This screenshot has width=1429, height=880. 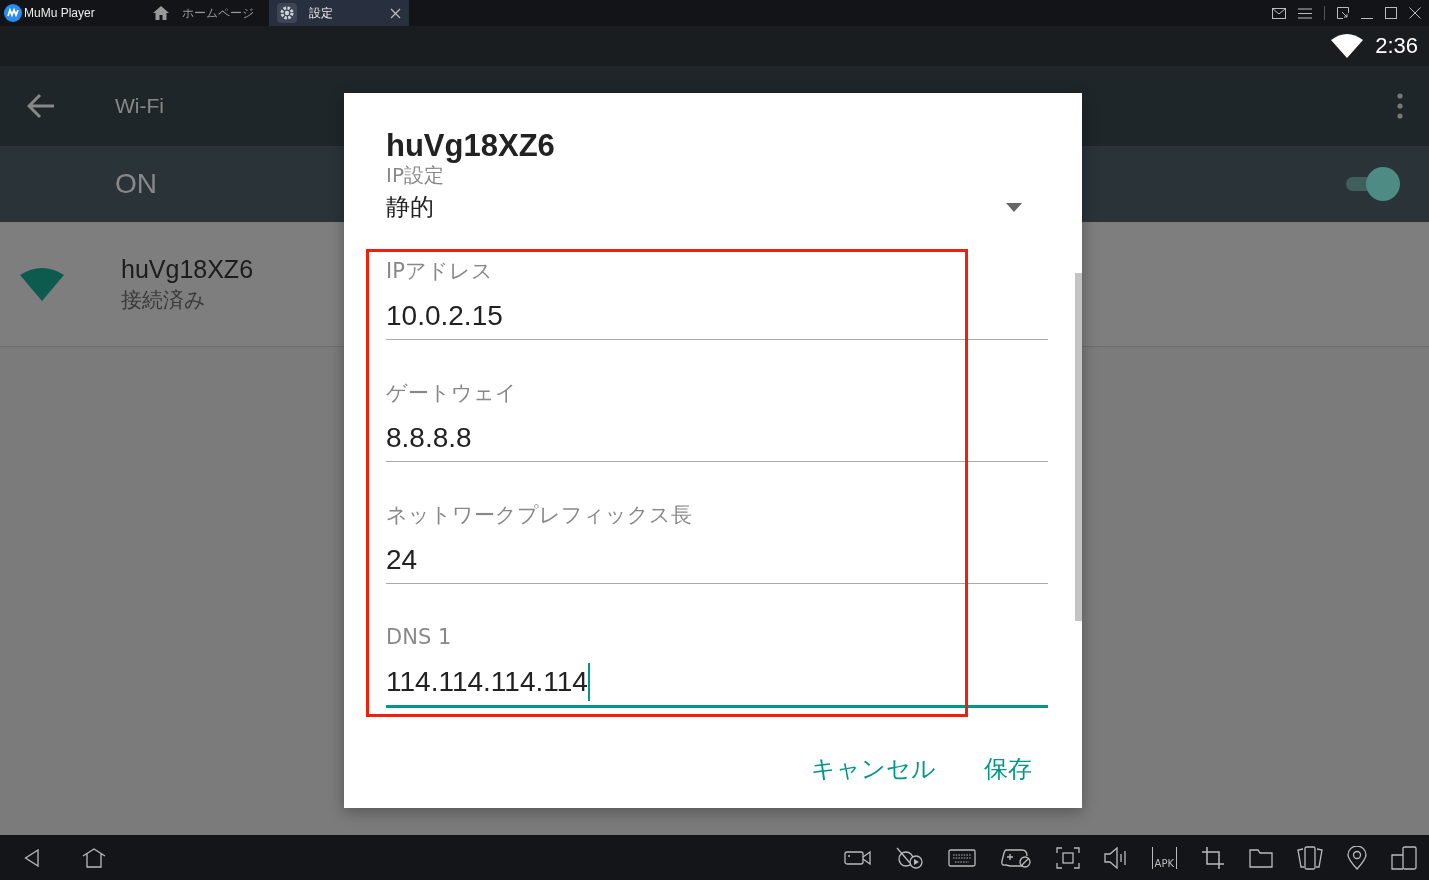 I want to click on logo-icon, so click(x=13, y=13).